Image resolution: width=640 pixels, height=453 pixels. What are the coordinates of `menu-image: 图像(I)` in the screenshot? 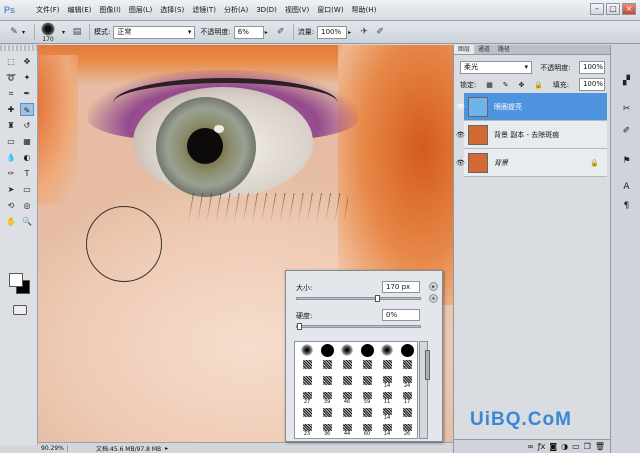 It's located at (110, 10).